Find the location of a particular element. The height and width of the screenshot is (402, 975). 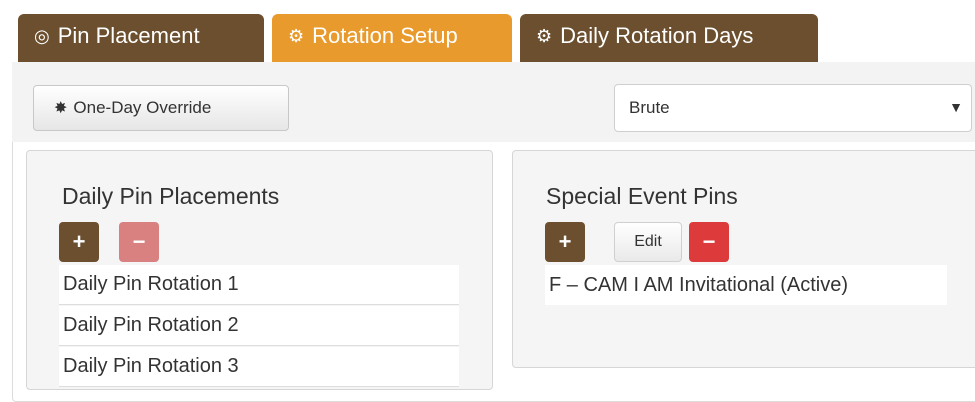

tab-label: Pin Placement is located at coordinates (128, 35).